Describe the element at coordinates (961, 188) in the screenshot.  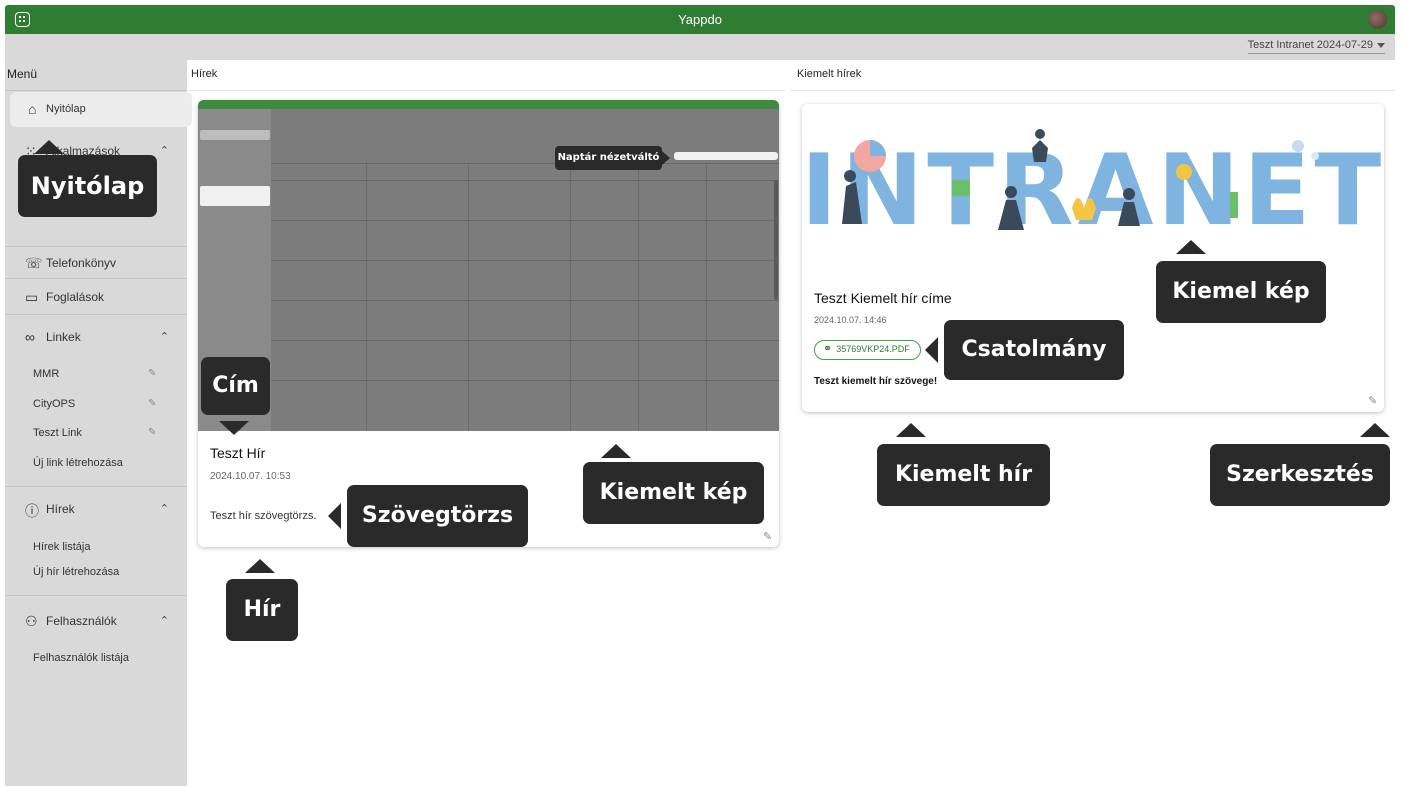
I see `check-icon` at that location.